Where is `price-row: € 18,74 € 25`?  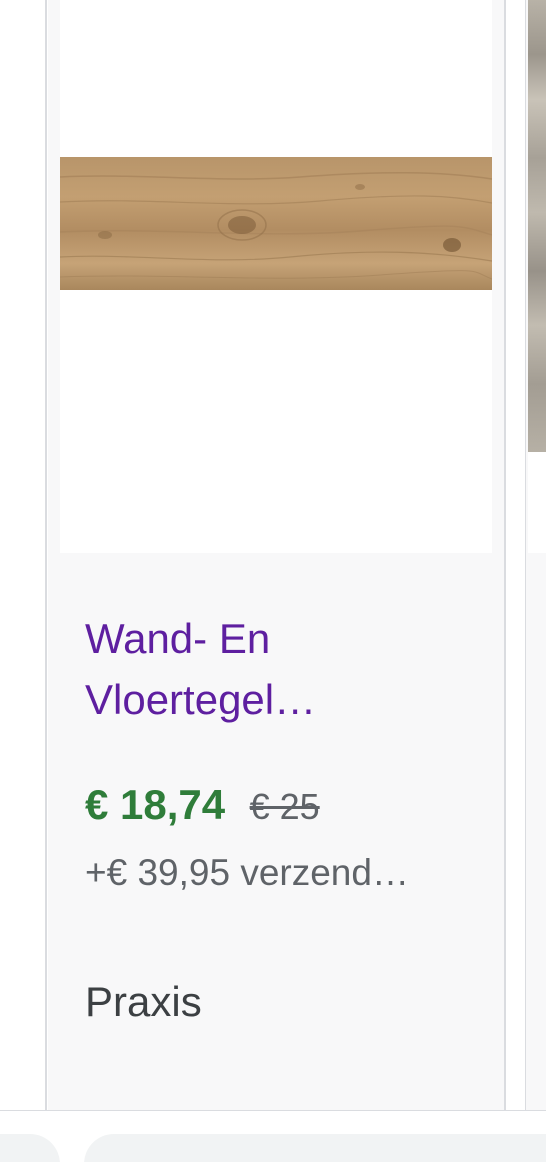 price-row: € 18,74 € 25 is located at coordinates (202, 805).